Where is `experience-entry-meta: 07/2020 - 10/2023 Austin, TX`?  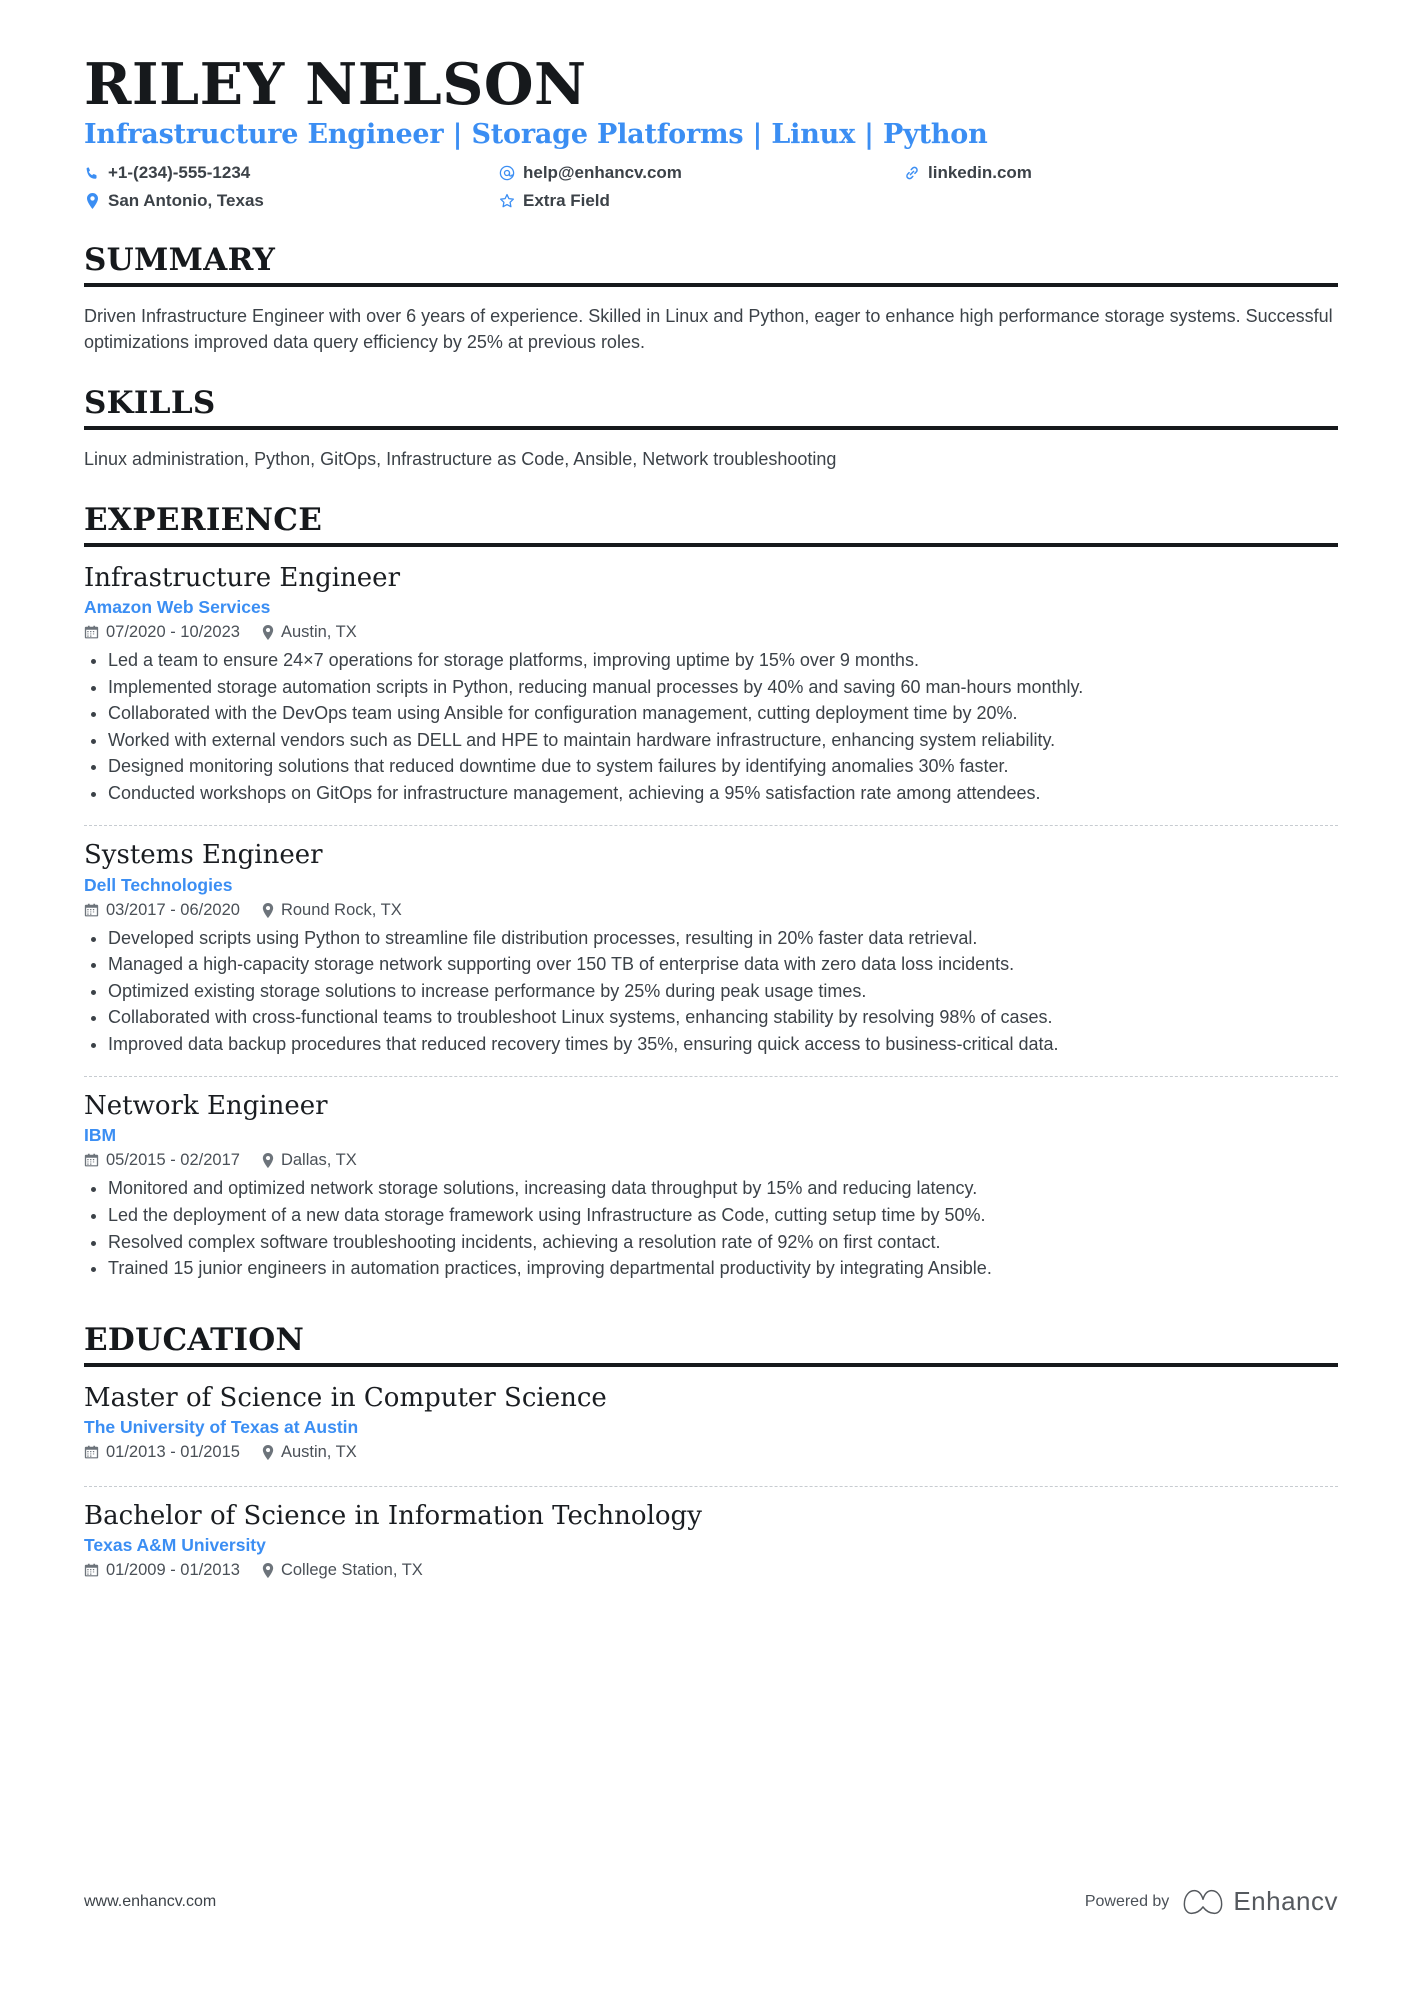
experience-entry-meta: 07/2020 - 10/2023 Austin, TX is located at coordinates (711, 632).